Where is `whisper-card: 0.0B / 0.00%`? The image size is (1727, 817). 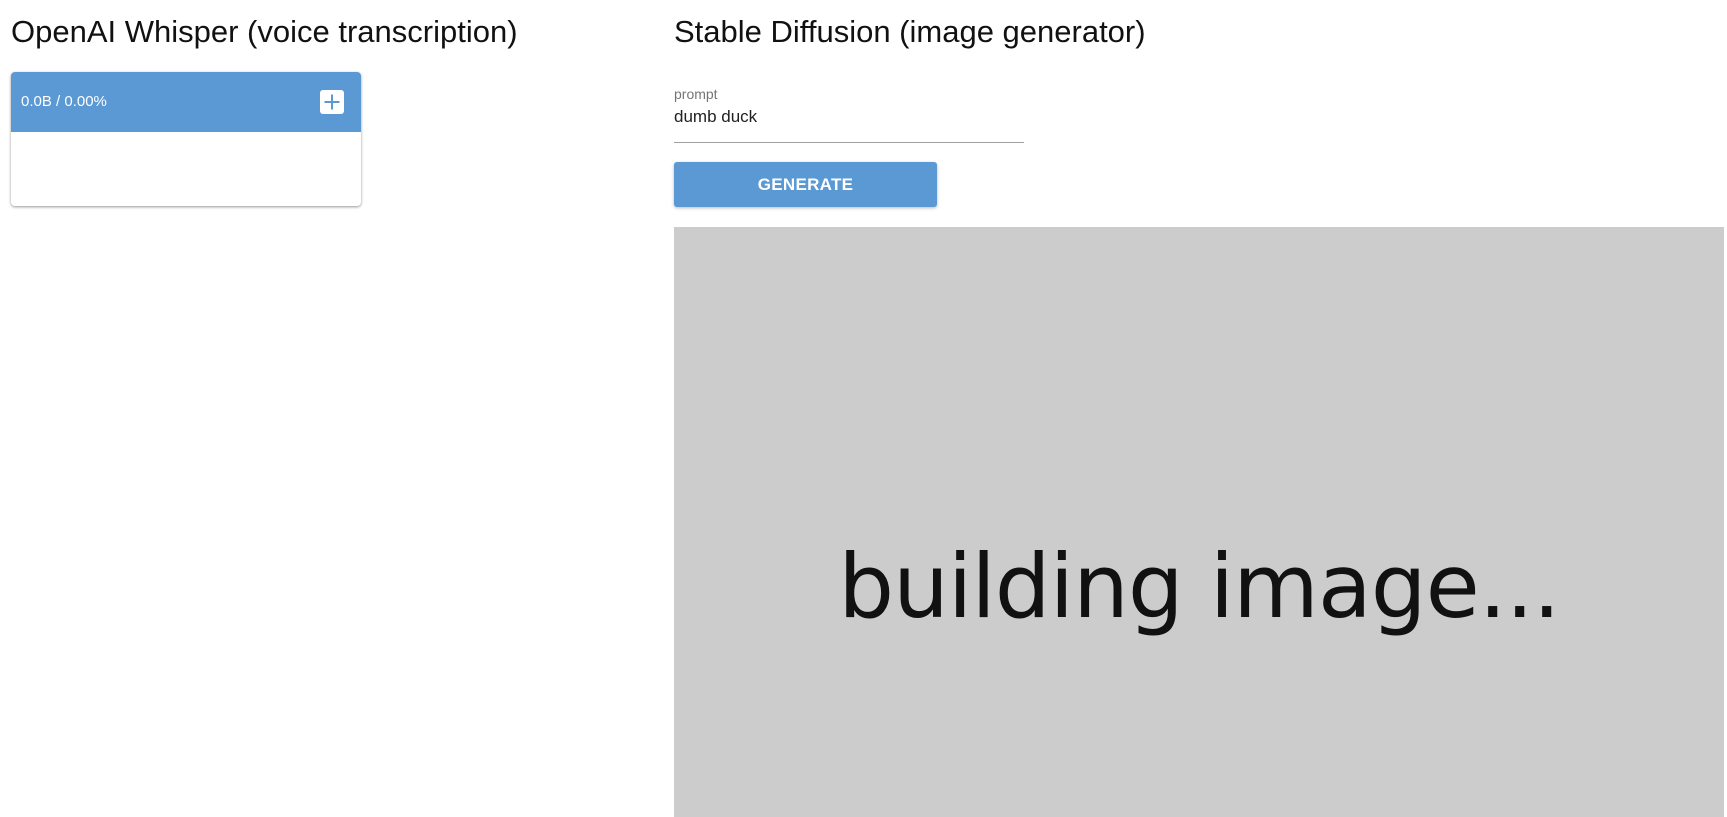 whisper-card: 0.0B / 0.00% is located at coordinates (186, 139).